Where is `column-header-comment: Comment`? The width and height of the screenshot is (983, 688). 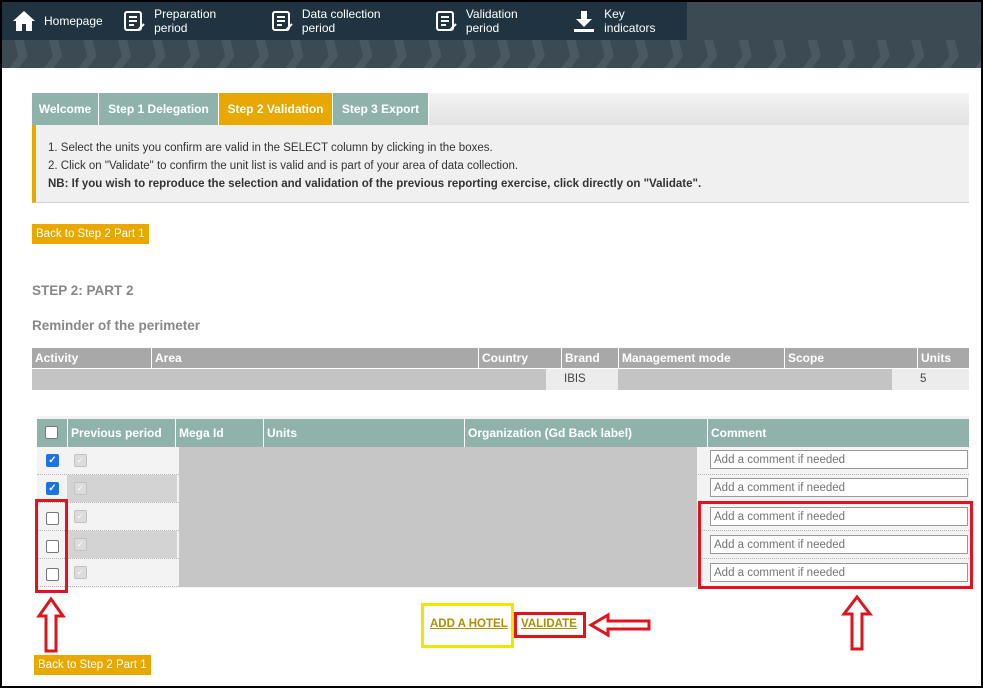
column-header-comment: Comment is located at coordinates (838, 433).